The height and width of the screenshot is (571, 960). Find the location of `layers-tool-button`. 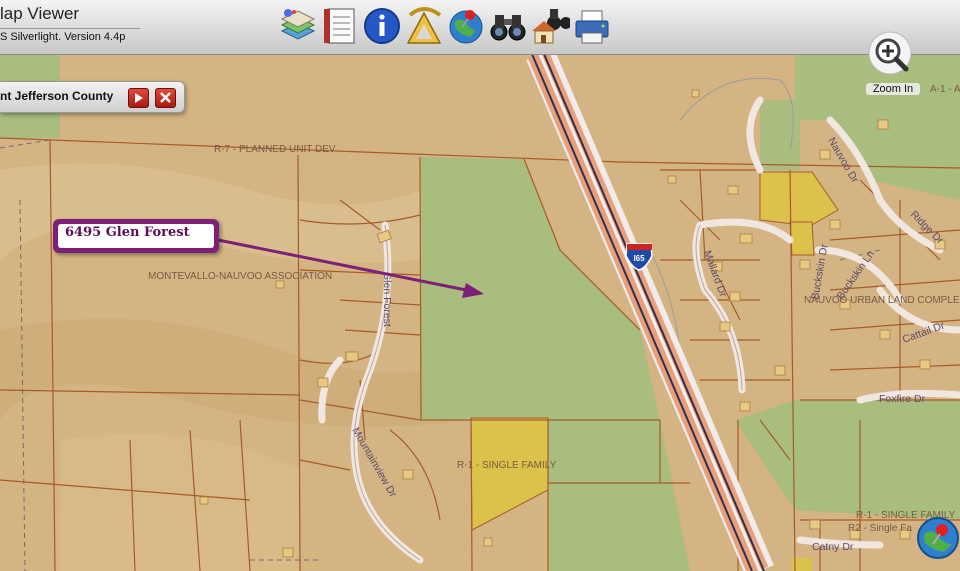

layers-tool-button is located at coordinates (298, 26).